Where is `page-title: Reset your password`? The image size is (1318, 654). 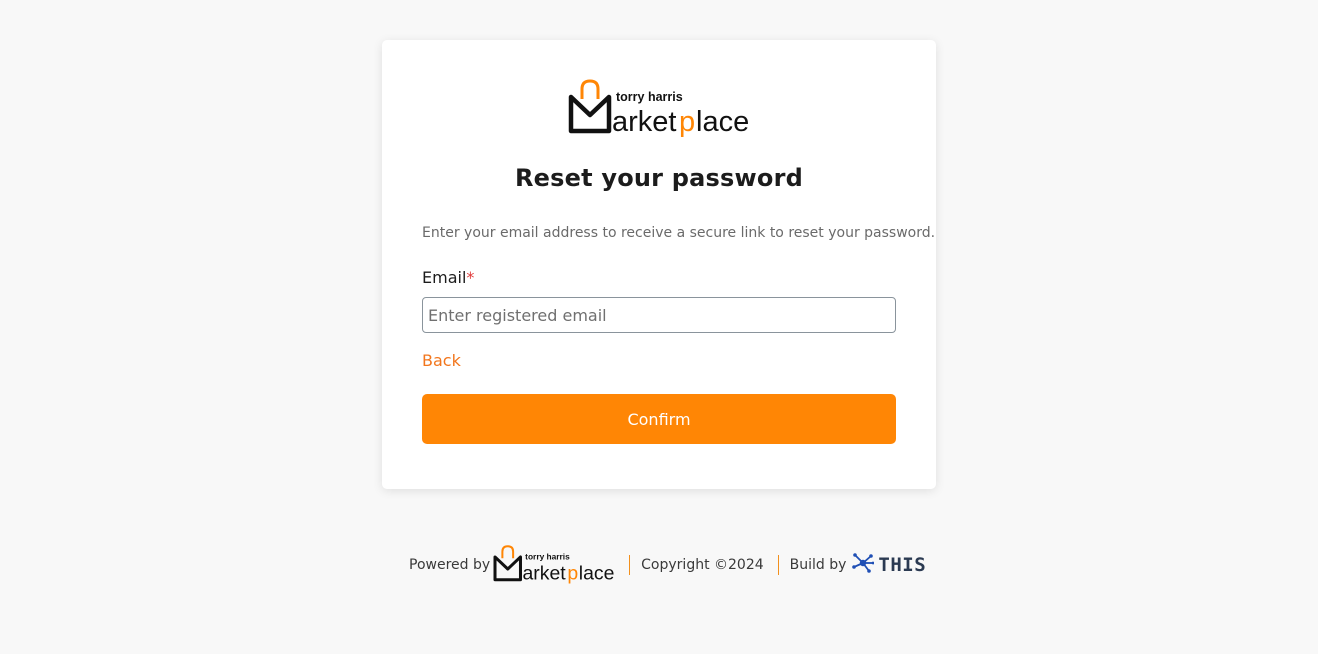 page-title: Reset your password is located at coordinates (659, 178).